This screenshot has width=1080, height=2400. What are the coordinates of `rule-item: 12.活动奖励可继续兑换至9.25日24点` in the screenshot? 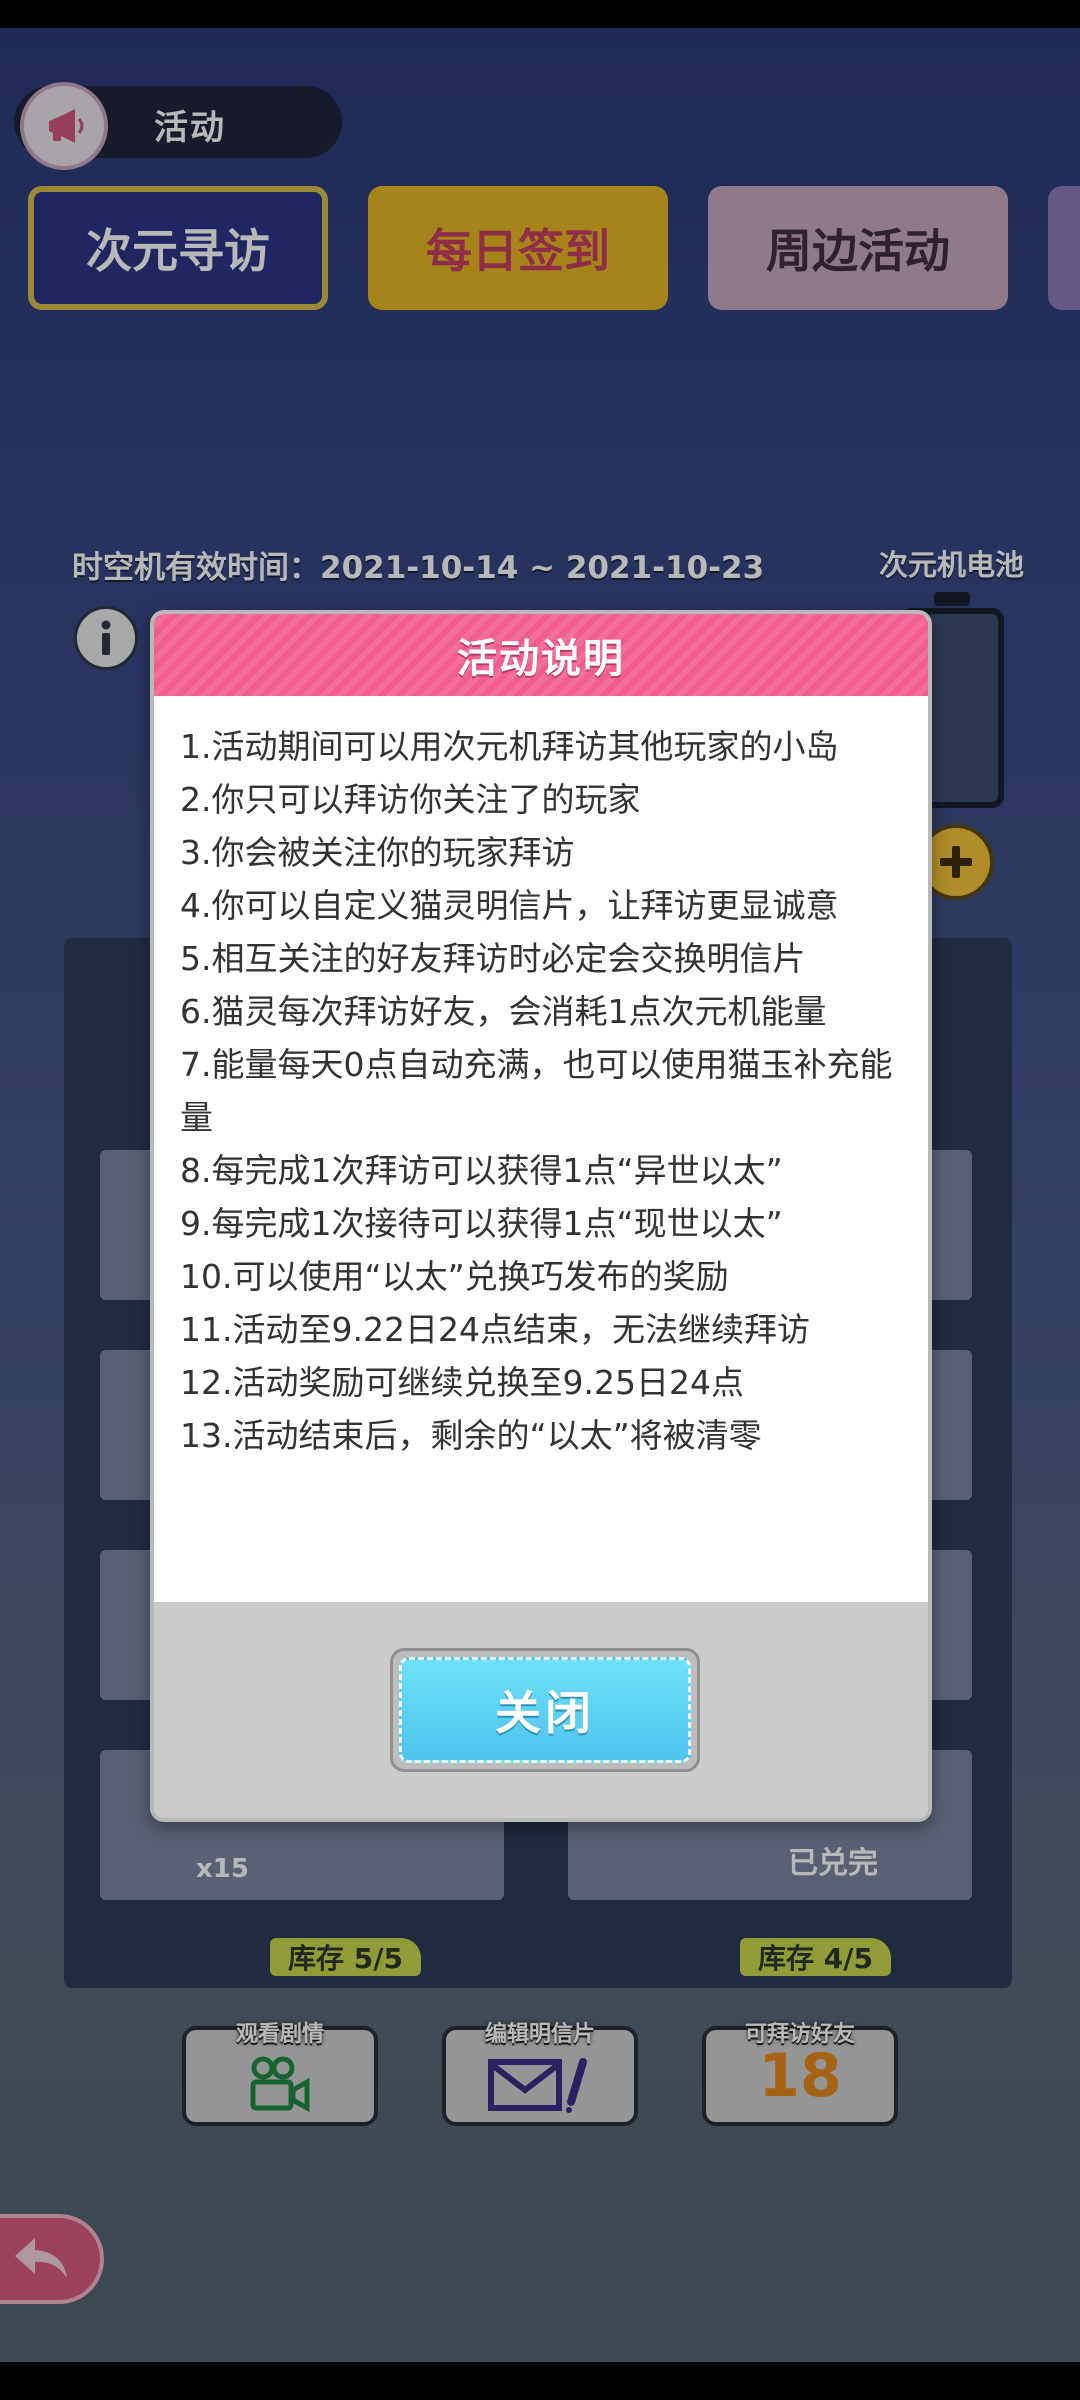 It's located at (462, 1382).